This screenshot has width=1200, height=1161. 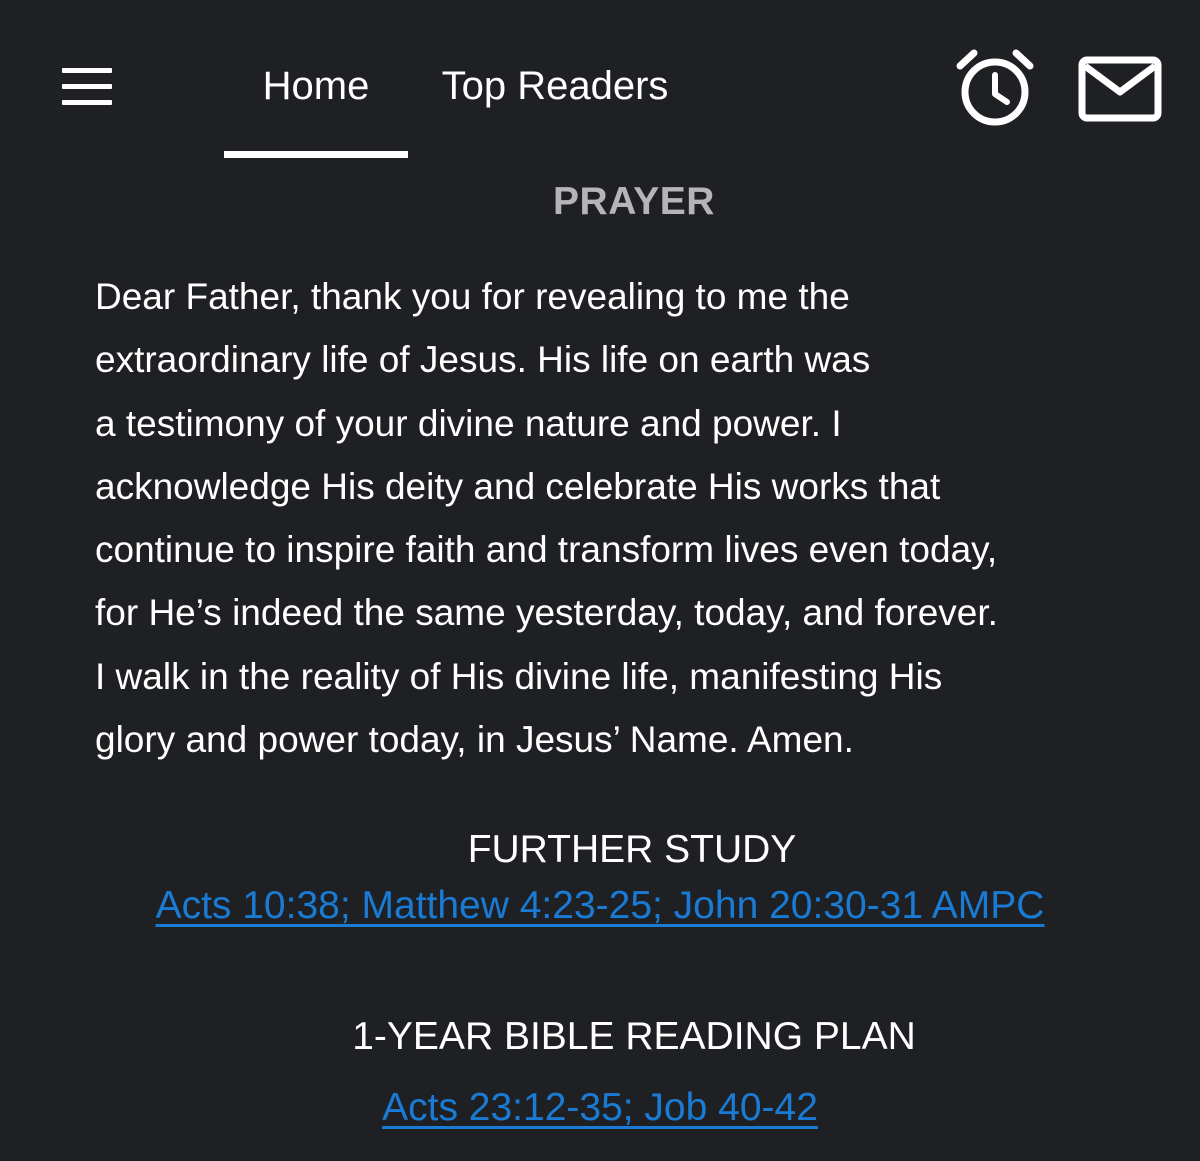 What do you see at coordinates (634, 1036) in the screenshot?
I see `reading-plan-heading: 1-YEAR BIBLE READING PLAN` at bounding box center [634, 1036].